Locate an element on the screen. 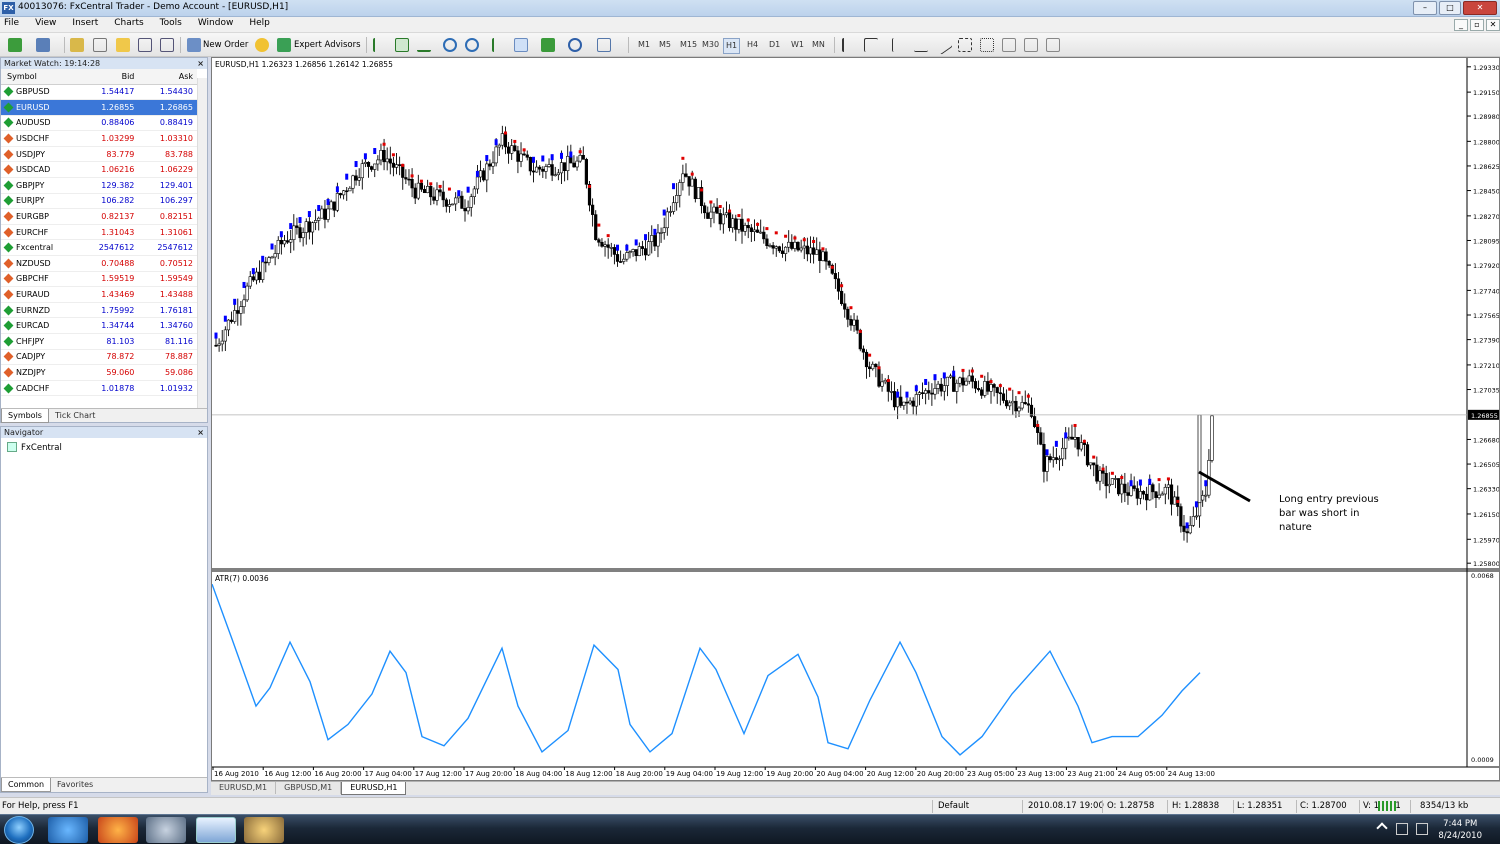 The height and width of the screenshot is (844, 1500). menu-insert: Insert is located at coordinates (85, 23).